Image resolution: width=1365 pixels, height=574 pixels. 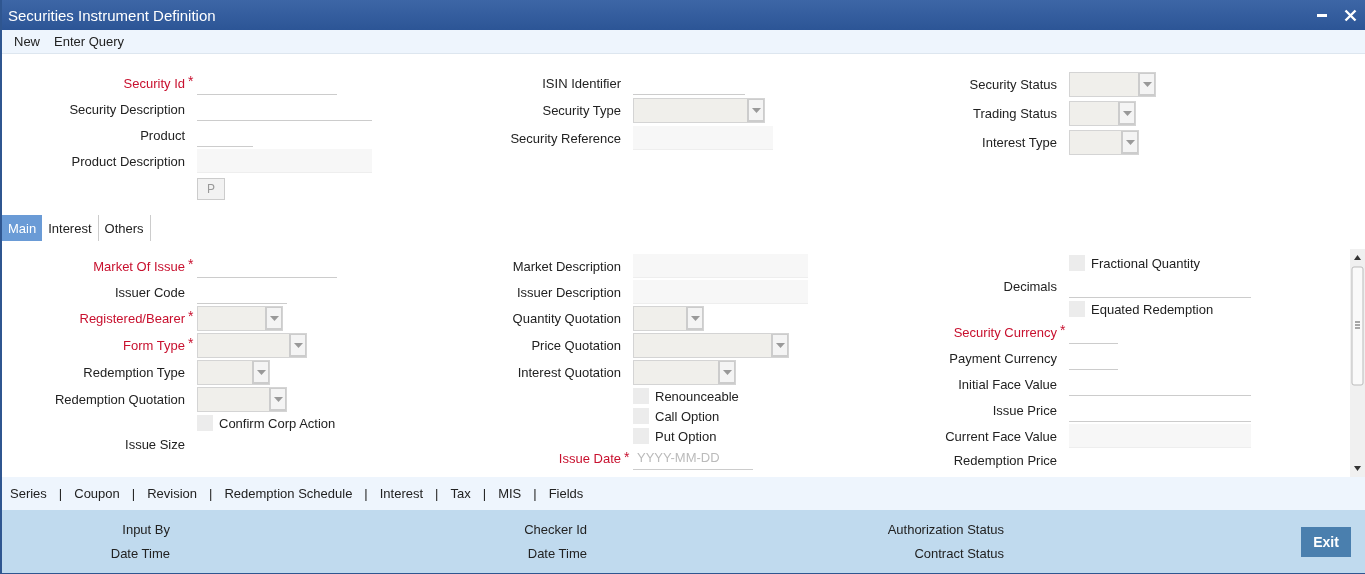 What do you see at coordinates (1002, 358) in the screenshot?
I see `field-label: Payment Currency` at bounding box center [1002, 358].